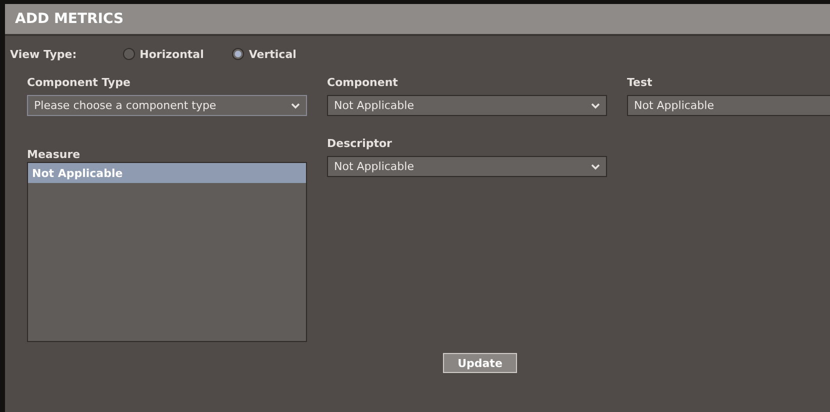  I want to click on field-label: Component, so click(363, 83).